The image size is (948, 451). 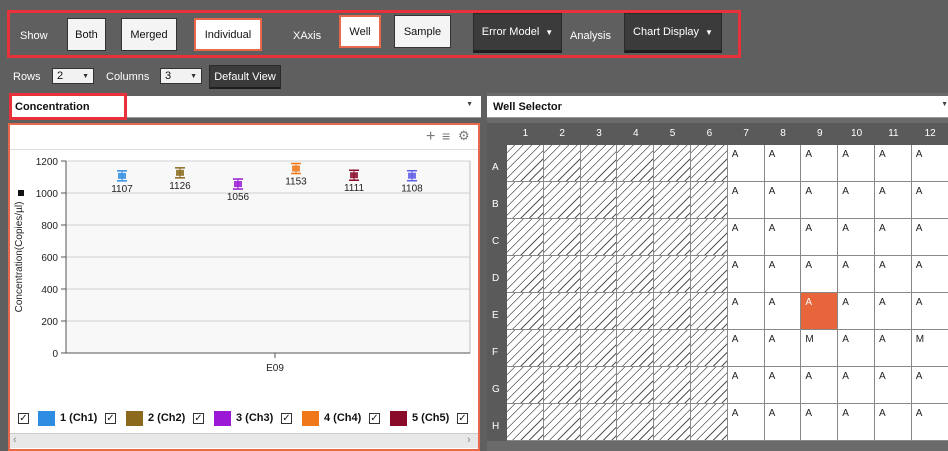 What do you see at coordinates (783, 163) in the screenshot?
I see `well-A8: A` at bounding box center [783, 163].